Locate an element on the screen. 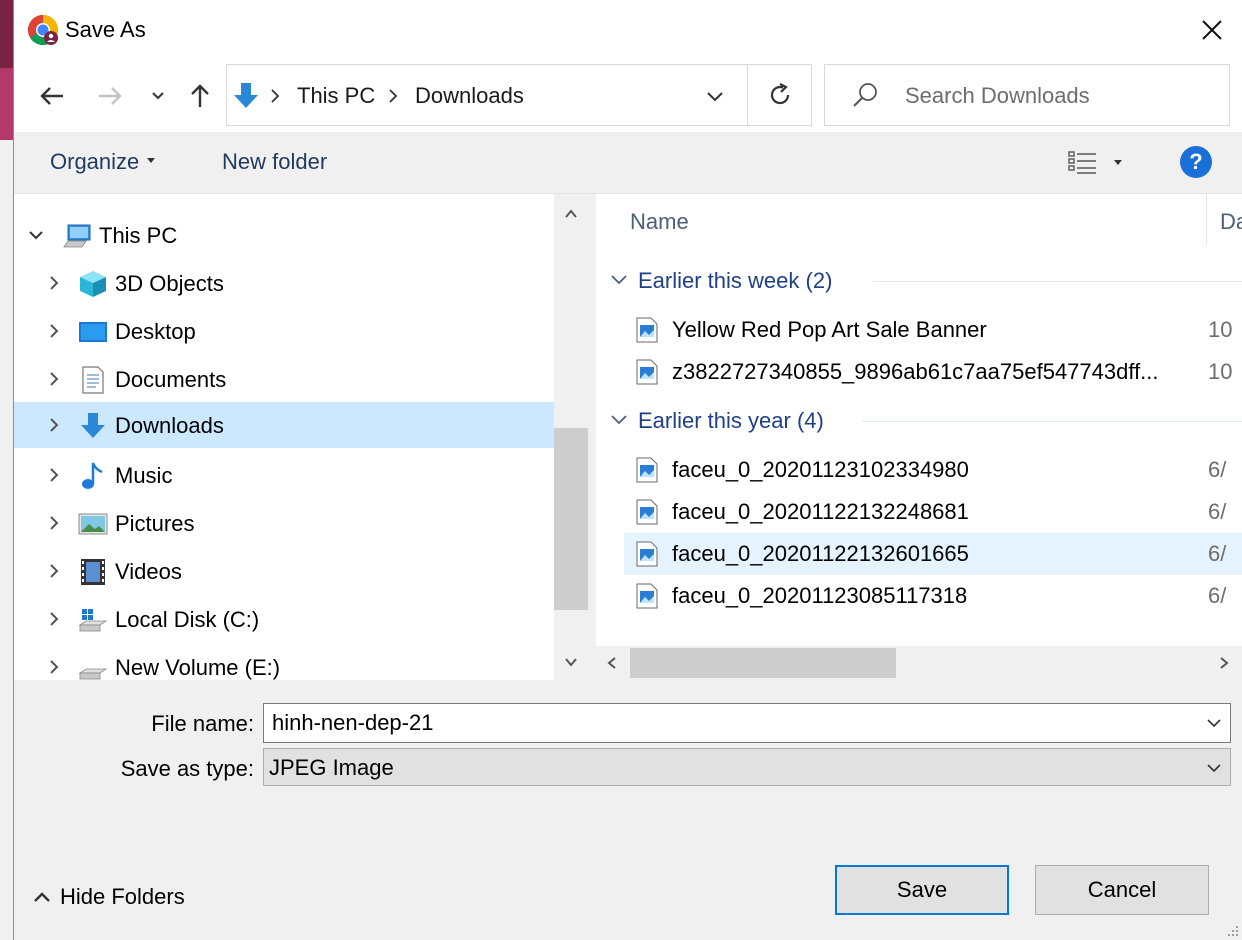 Image resolution: width=1242 pixels, height=940 pixels. pictures-icon is located at coordinates (93, 524).